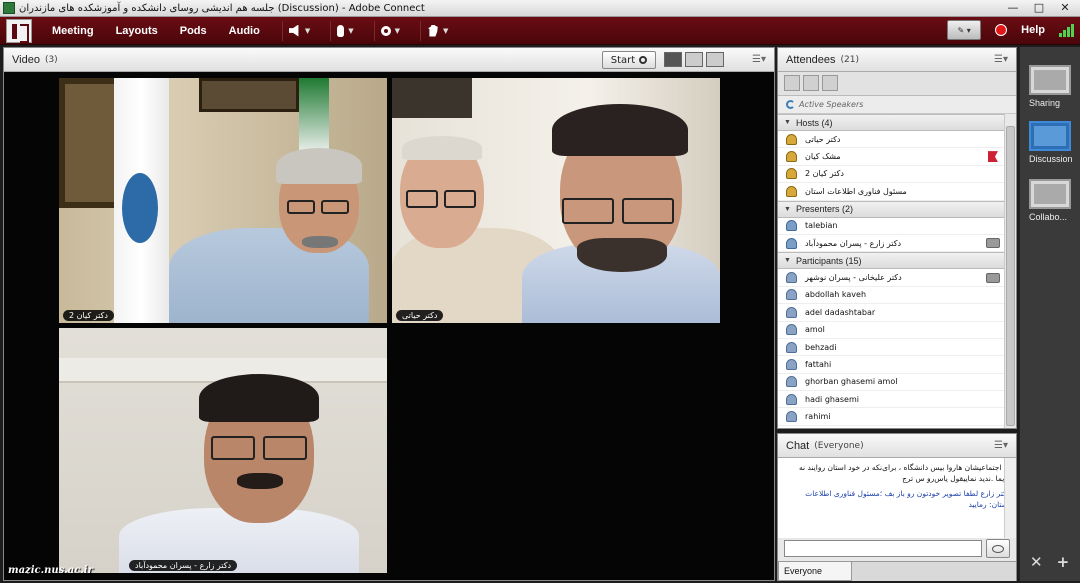  Describe the element at coordinates (1063, 562) in the screenshot. I see `add-layout-icon: +` at that location.